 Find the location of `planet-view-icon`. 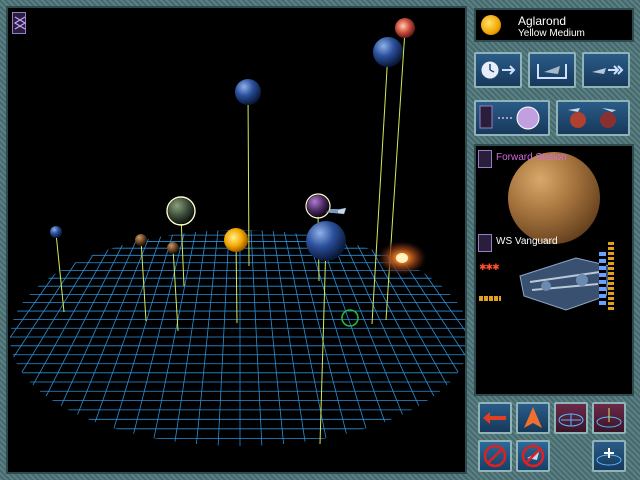

planet-view-icon is located at coordinates (509, 117).